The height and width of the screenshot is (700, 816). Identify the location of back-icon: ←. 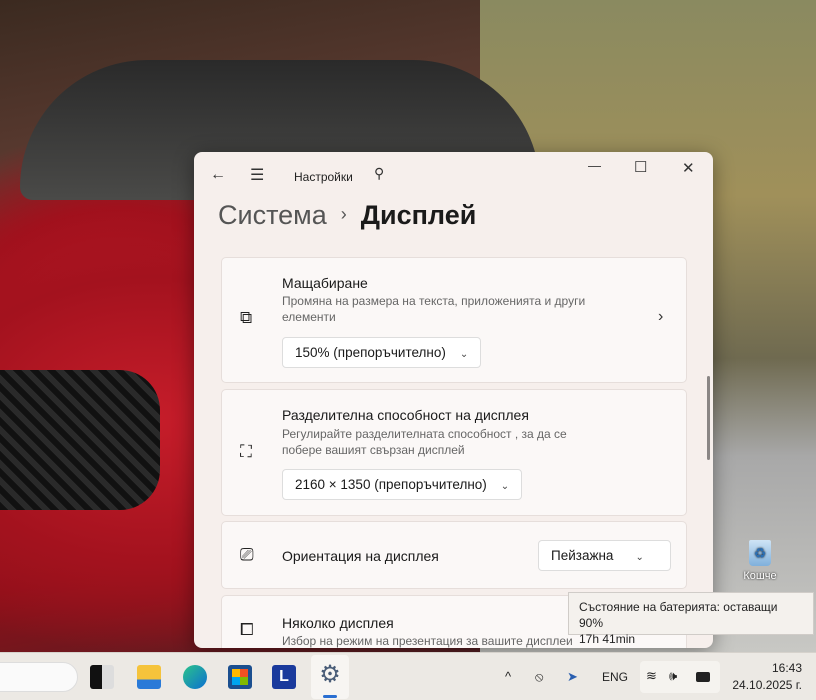
(218, 175).